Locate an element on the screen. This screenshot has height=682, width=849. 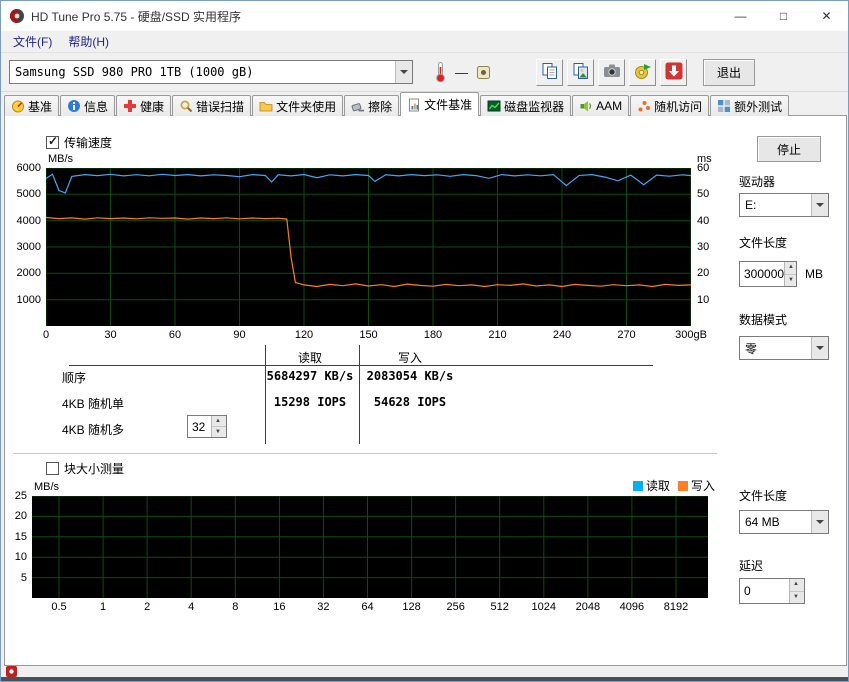
tick-label: 0 is located at coordinates (46, 335).